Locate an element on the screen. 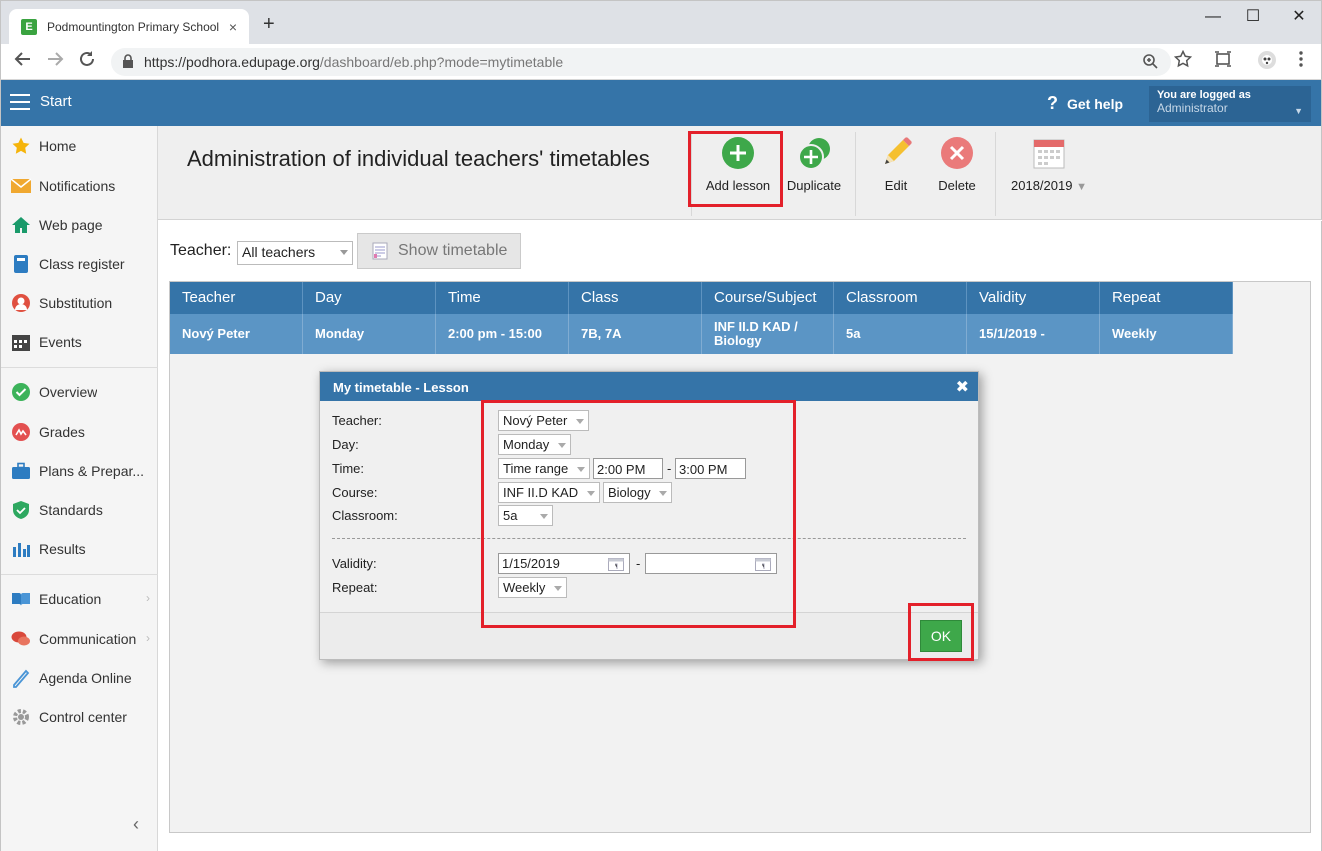 The width and height of the screenshot is (1322, 851). sidebar-item-substitution: Substitution is located at coordinates (79, 303).